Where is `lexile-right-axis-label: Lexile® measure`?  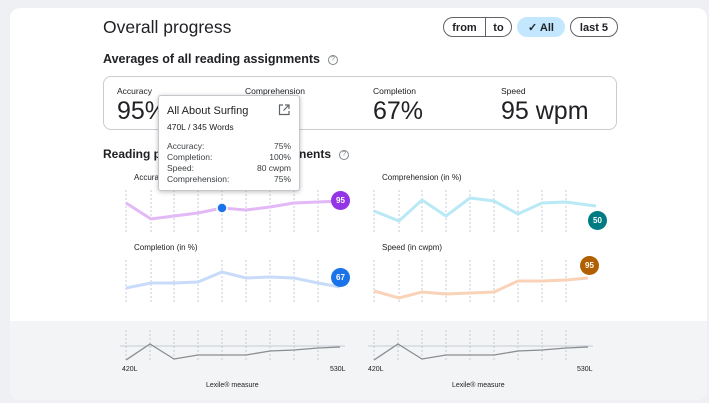 lexile-right-axis-label: Lexile® measure is located at coordinates (478, 385).